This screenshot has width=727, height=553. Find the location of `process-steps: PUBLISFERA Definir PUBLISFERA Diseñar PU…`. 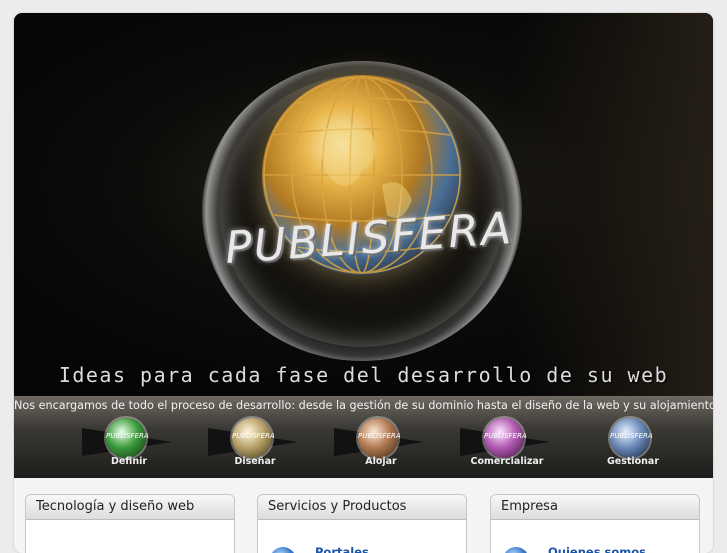

process-steps: PUBLISFERA Definir PUBLISFERA Diseñar PU… is located at coordinates (363, 446).